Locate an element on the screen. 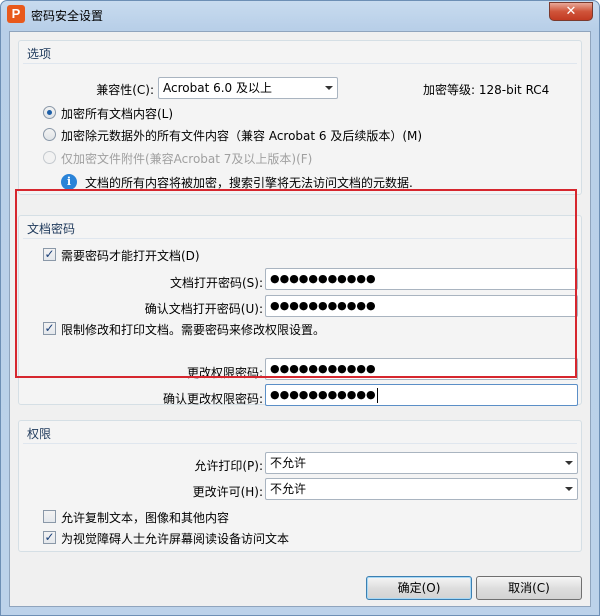  allow-print-select: 不允许 is located at coordinates (421, 463).